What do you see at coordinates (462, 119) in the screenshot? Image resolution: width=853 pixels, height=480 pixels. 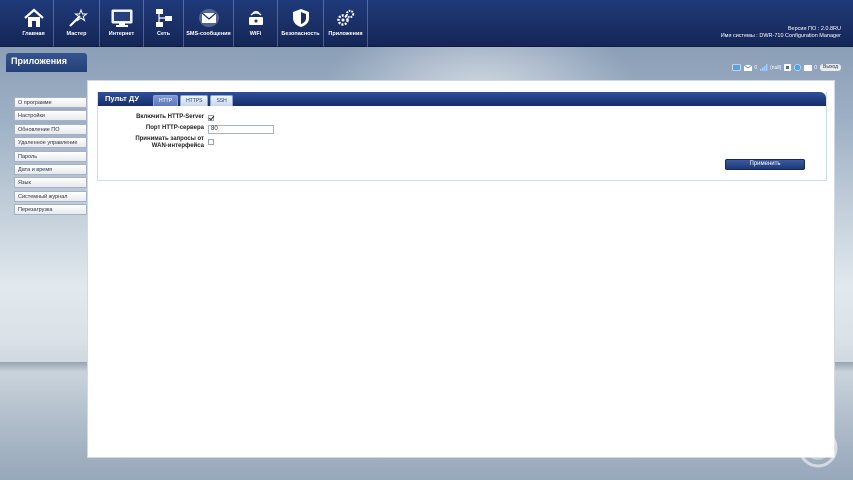 I see `enable-http-row: Включить HTTP-Server` at bounding box center [462, 119].